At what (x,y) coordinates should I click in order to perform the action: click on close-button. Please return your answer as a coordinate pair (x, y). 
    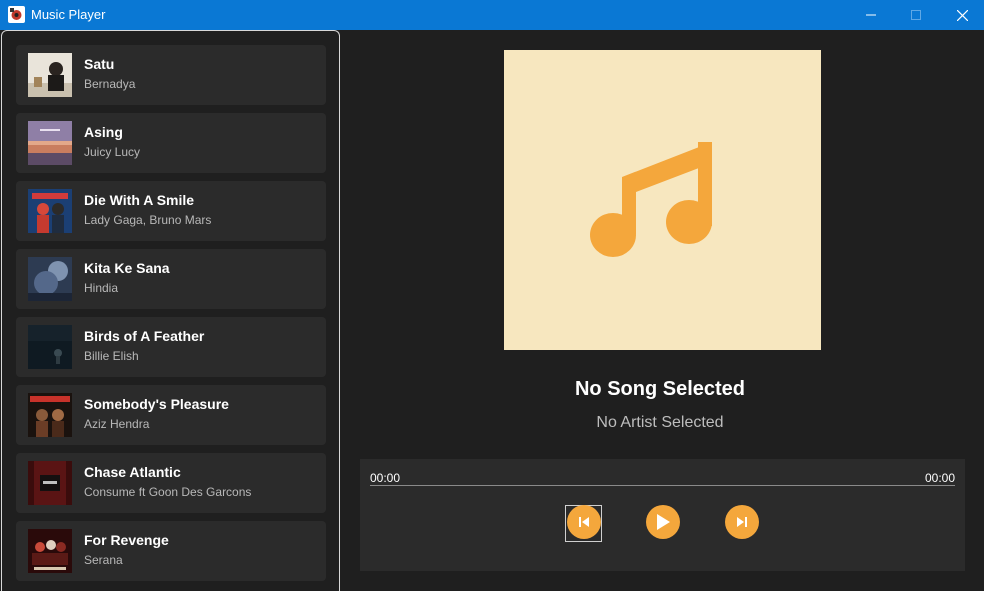
    Looking at the image, I should click on (961, 15).